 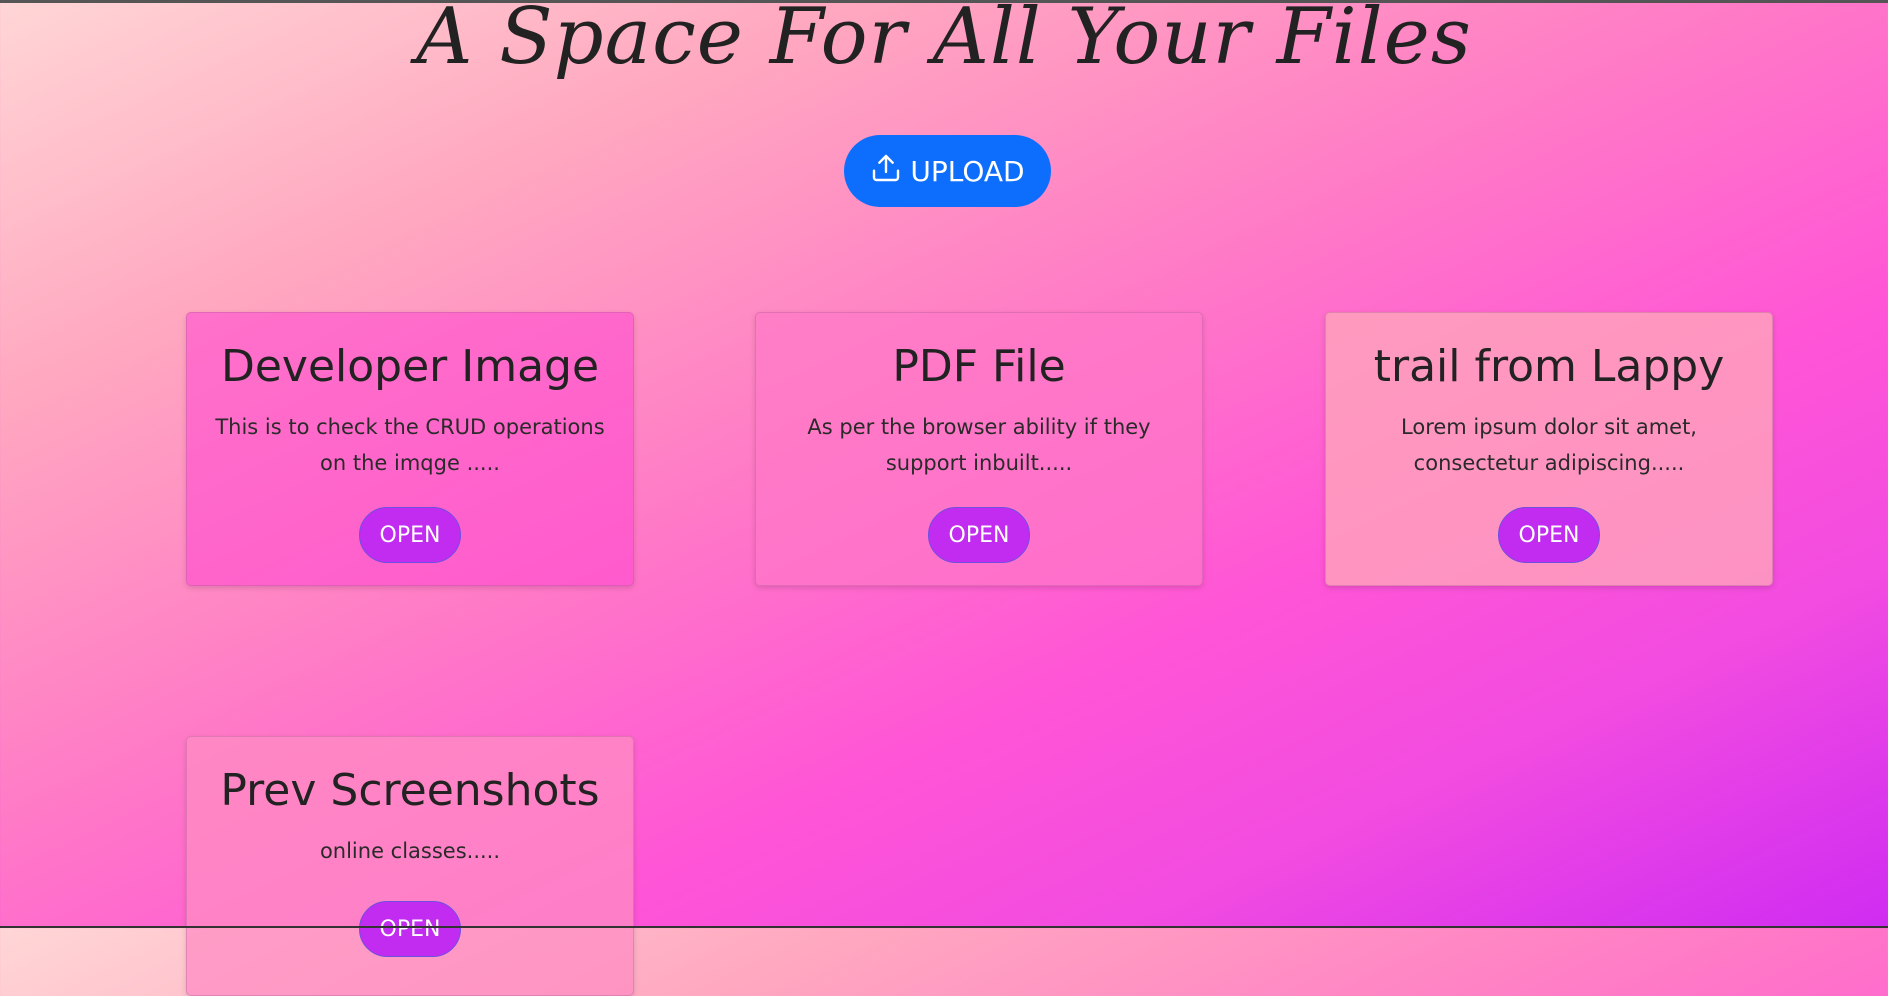 What do you see at coordinates (410, 366) in the screenshot?
I see `card-title: Developer Image` at bounding box center [410, 366].